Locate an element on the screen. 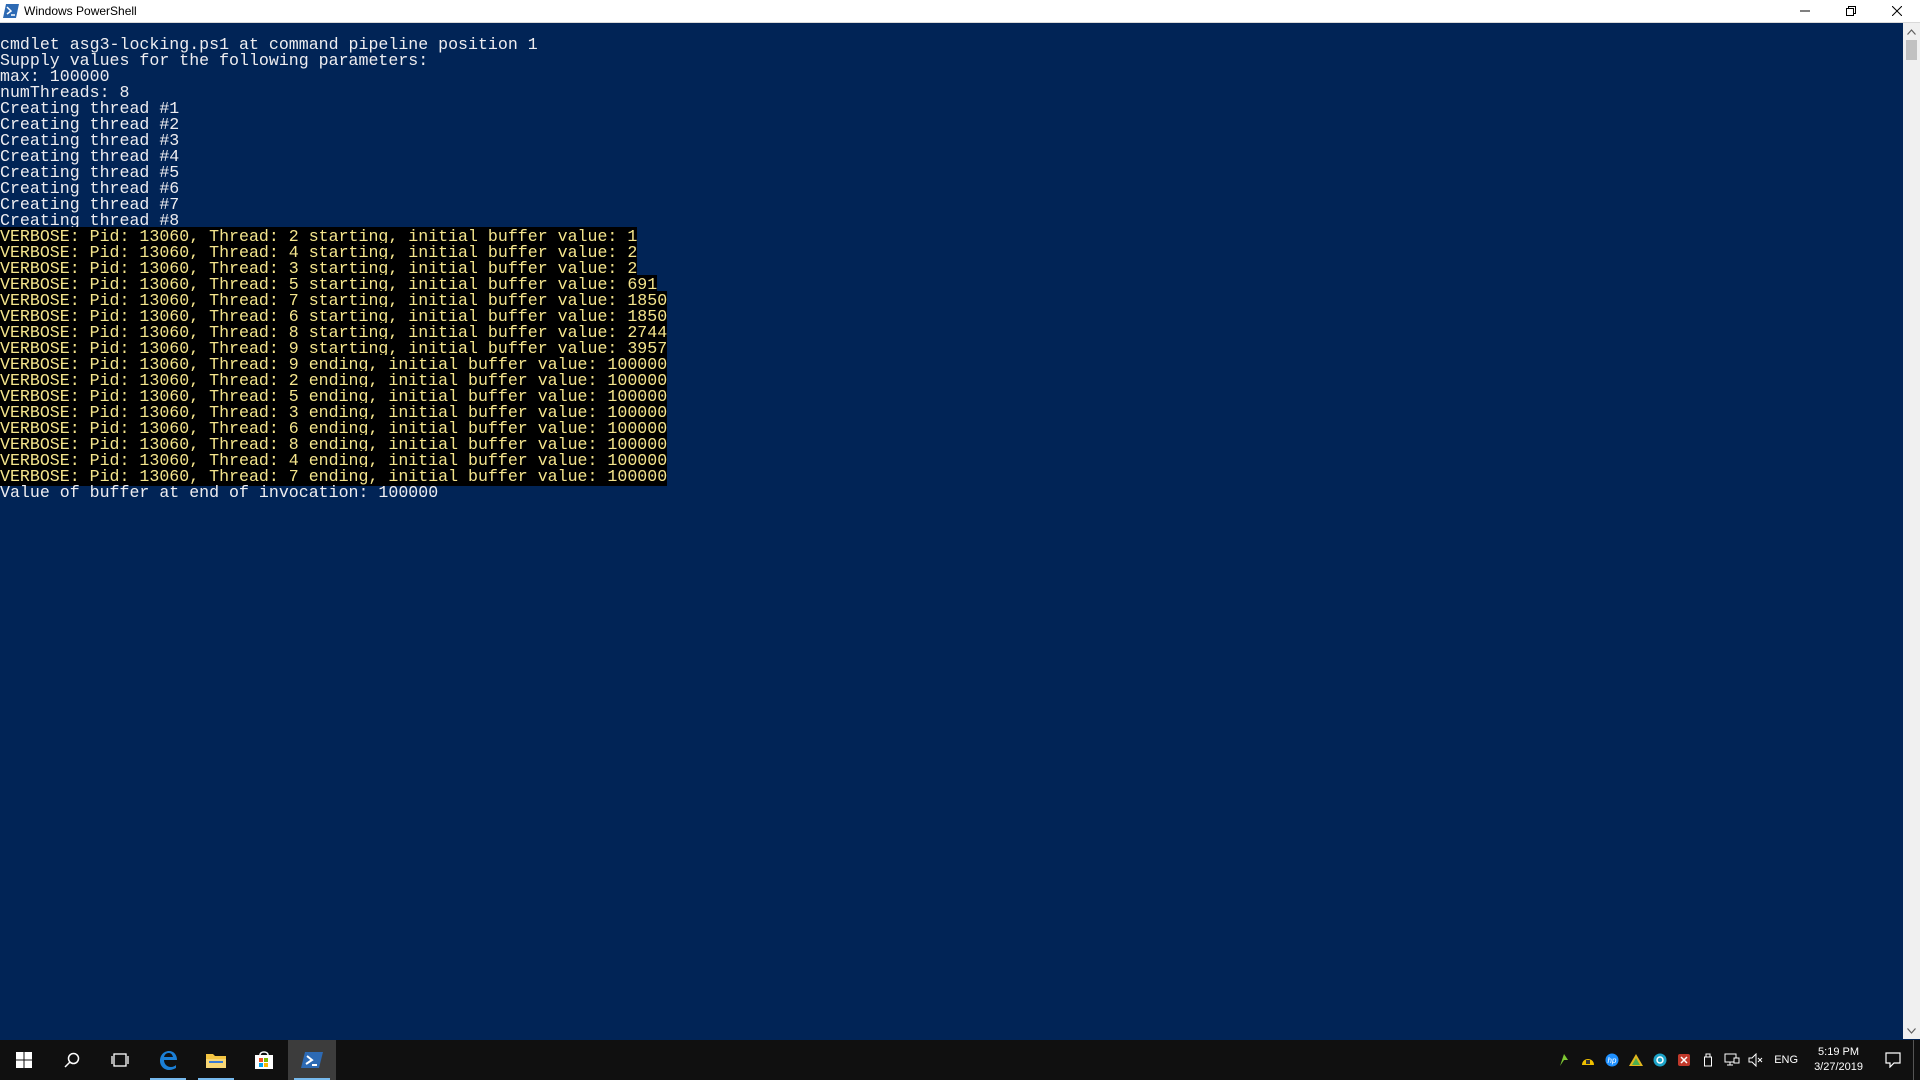 This screenshot has height=1080, width=1920. store-button is located at coordinates (264, 1060).